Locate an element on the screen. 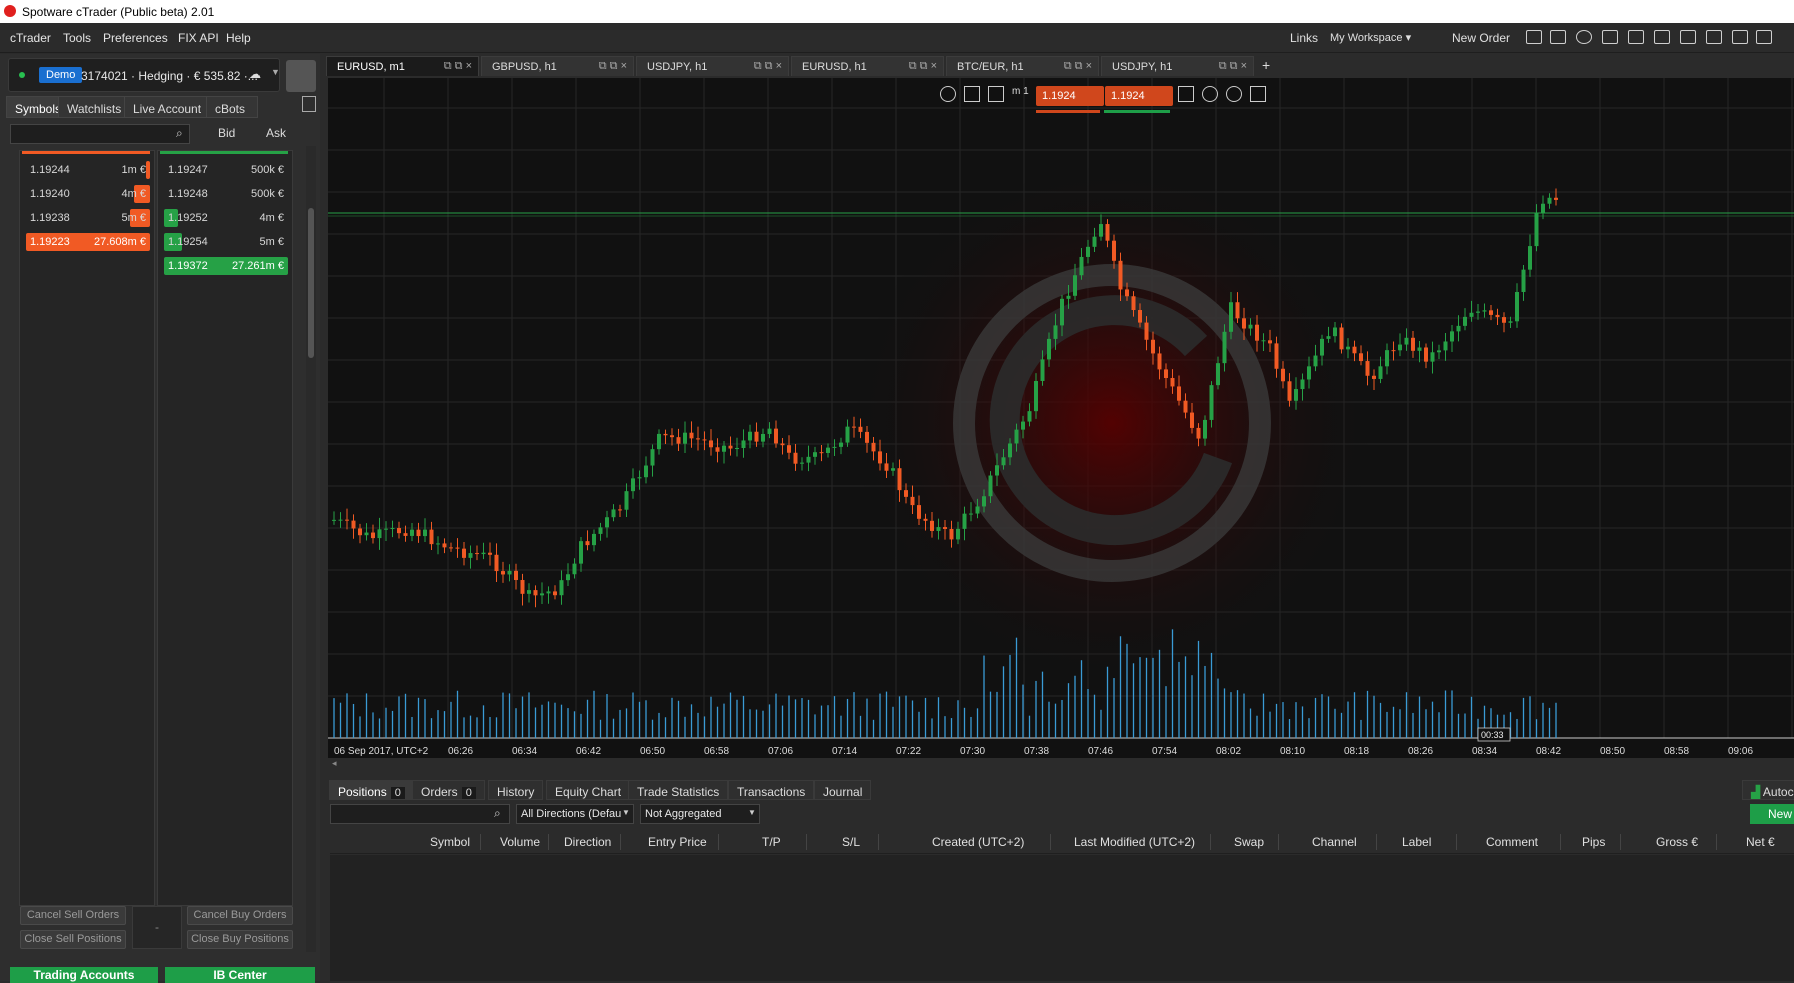 The image size is (1794, 983). menu-ctrader: cTrader is located at coordinates (30, 38).